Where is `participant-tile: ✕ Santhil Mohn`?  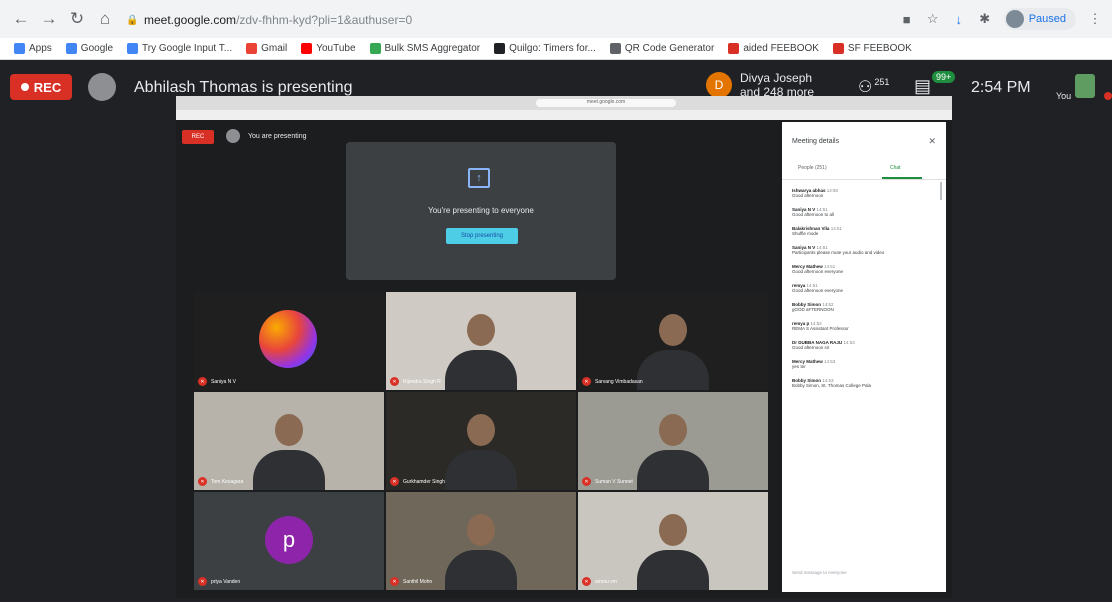
participant-tile: ✕ Santhil Mohn is located at coordinates (481, 541).